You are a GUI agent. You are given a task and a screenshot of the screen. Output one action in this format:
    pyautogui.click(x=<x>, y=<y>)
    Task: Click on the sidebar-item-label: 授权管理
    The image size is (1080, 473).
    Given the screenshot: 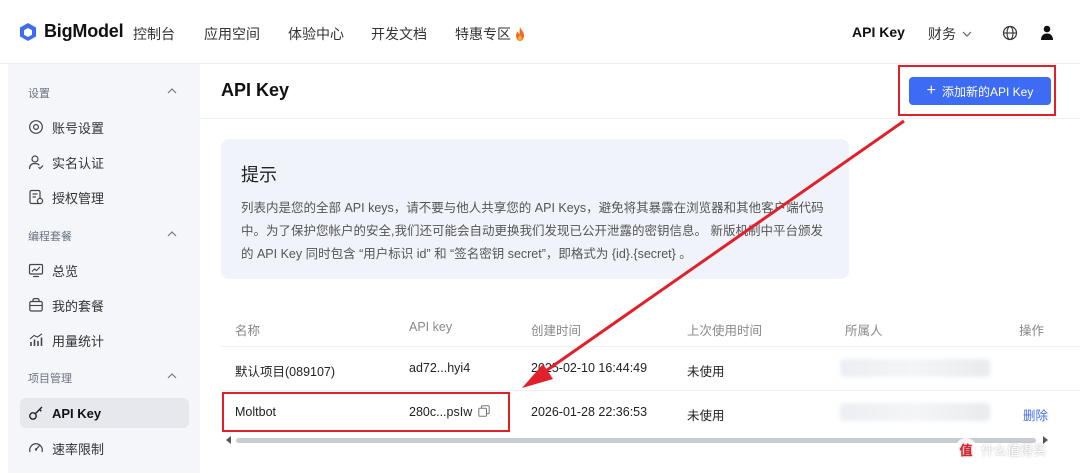 What is the action you would take?
    pyautogui.click(x=78, y=198)
    